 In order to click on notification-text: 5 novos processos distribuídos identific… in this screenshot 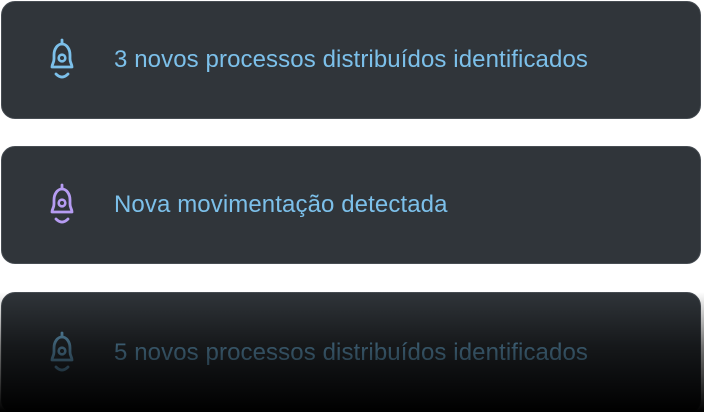, I will do `click(351, 352)`.